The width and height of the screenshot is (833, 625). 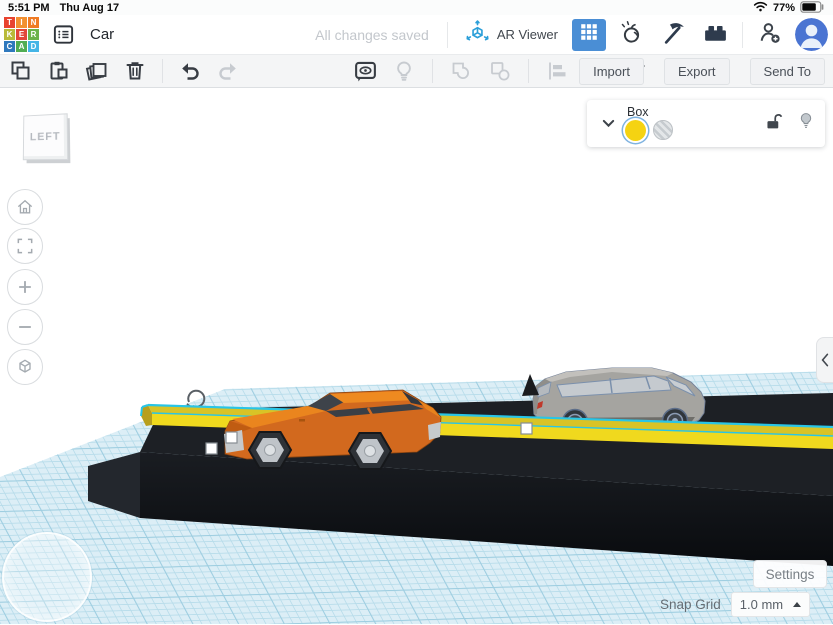 I want to click on logo-tile: A, so click(x=21, y=46).